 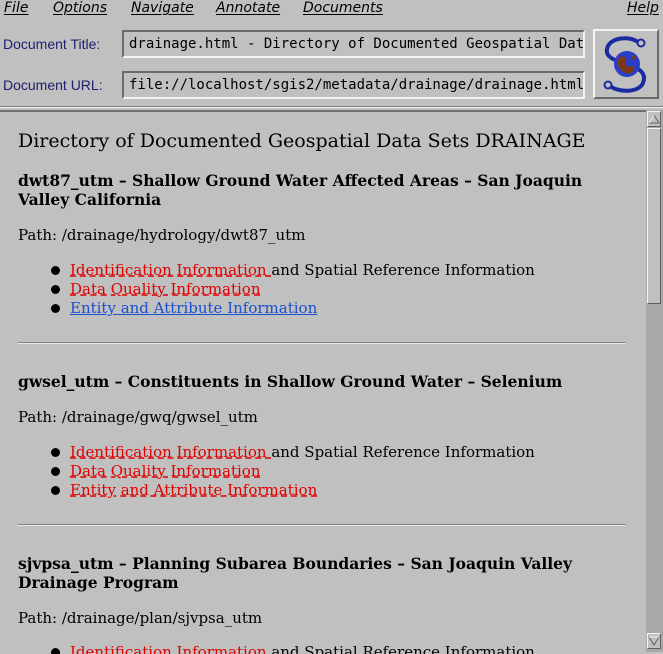 What do you see at coordinates (654, 216) in the screenshot?
I see `scrollbar-thumb` at bounding box center [654, 216].